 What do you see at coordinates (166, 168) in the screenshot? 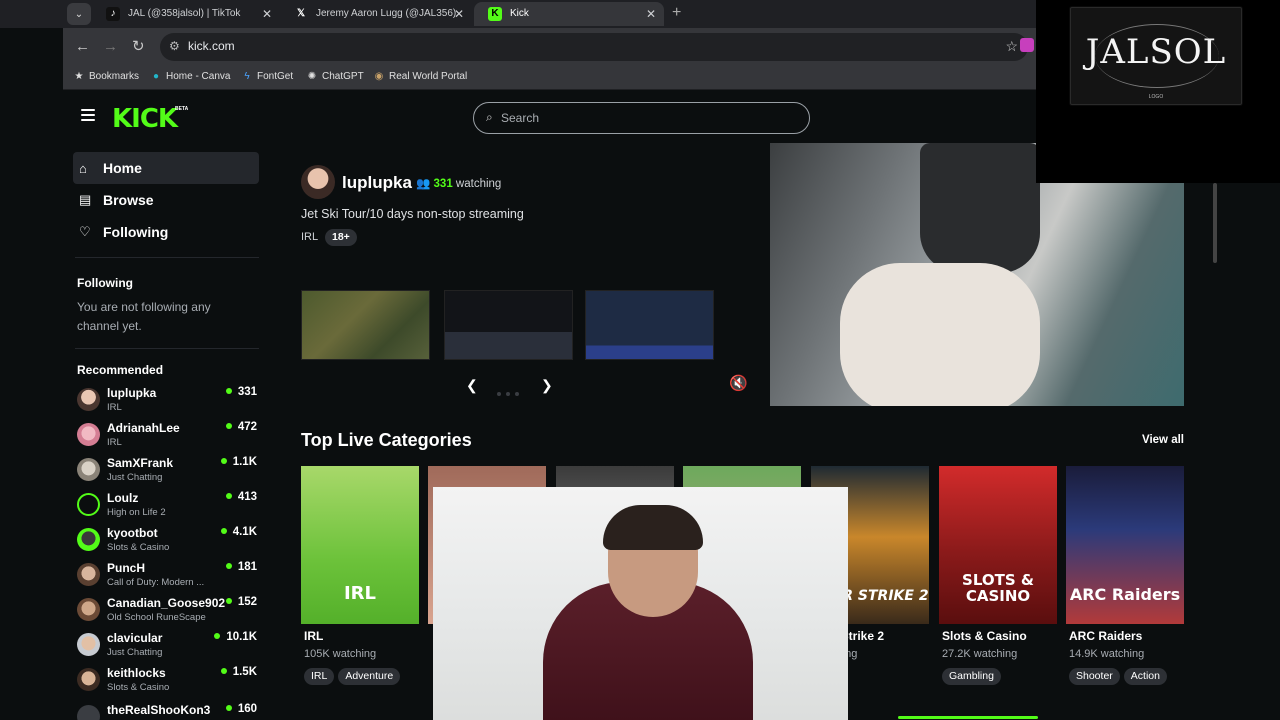
I see `sidebar-item-home: ⌂ Home` at bounding box center [166, 168].